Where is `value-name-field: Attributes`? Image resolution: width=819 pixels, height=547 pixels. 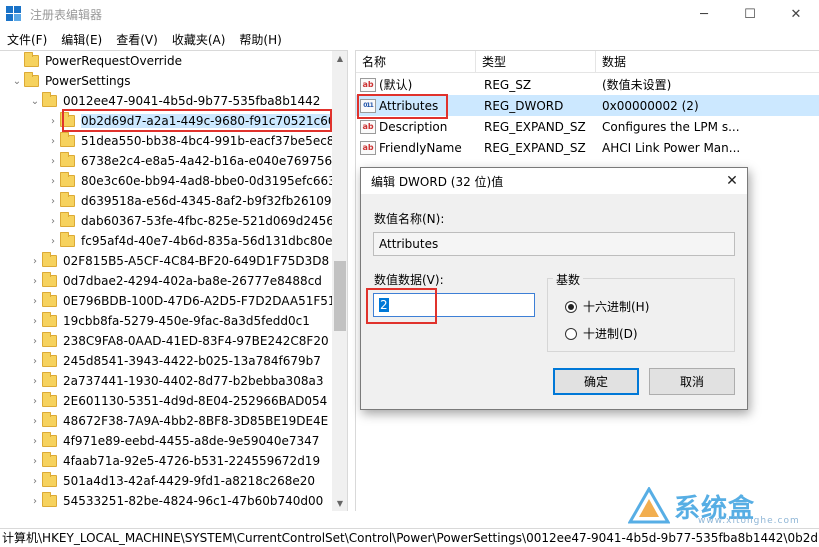 value-name-field: Attributes is located at coordinates (554, 244).